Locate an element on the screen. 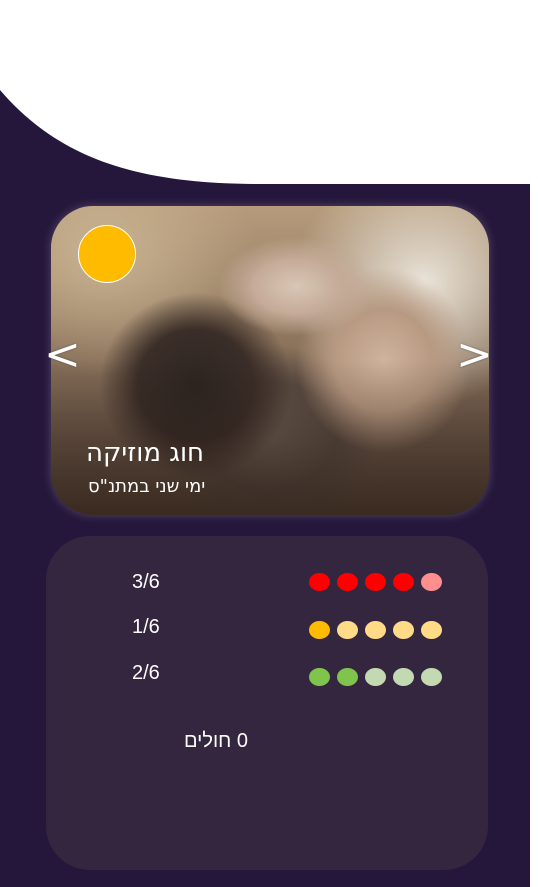 The width and height of the screenshot is (538, 887). stat-row-yellow: 1/6 is located at coordinates (267, 627).